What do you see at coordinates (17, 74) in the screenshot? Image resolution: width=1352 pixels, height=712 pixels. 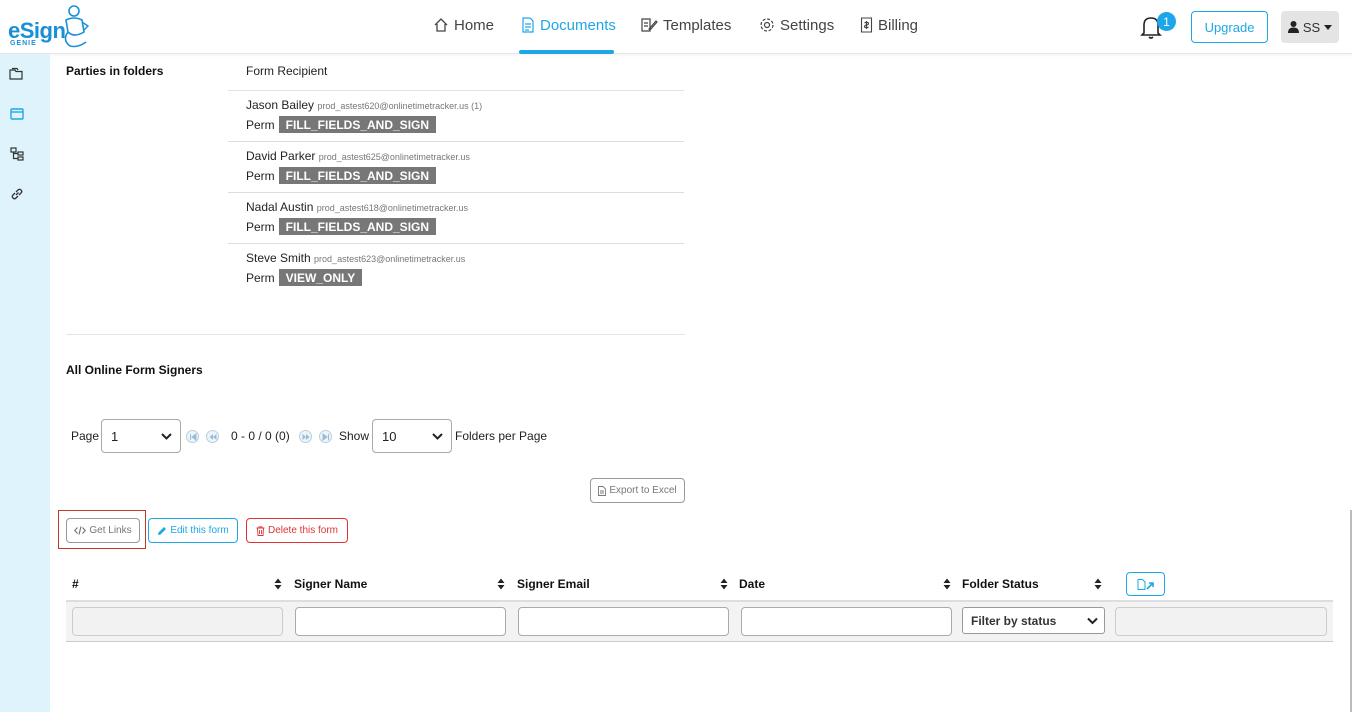 I see `folders-icon` at bounding box center [17, 74].